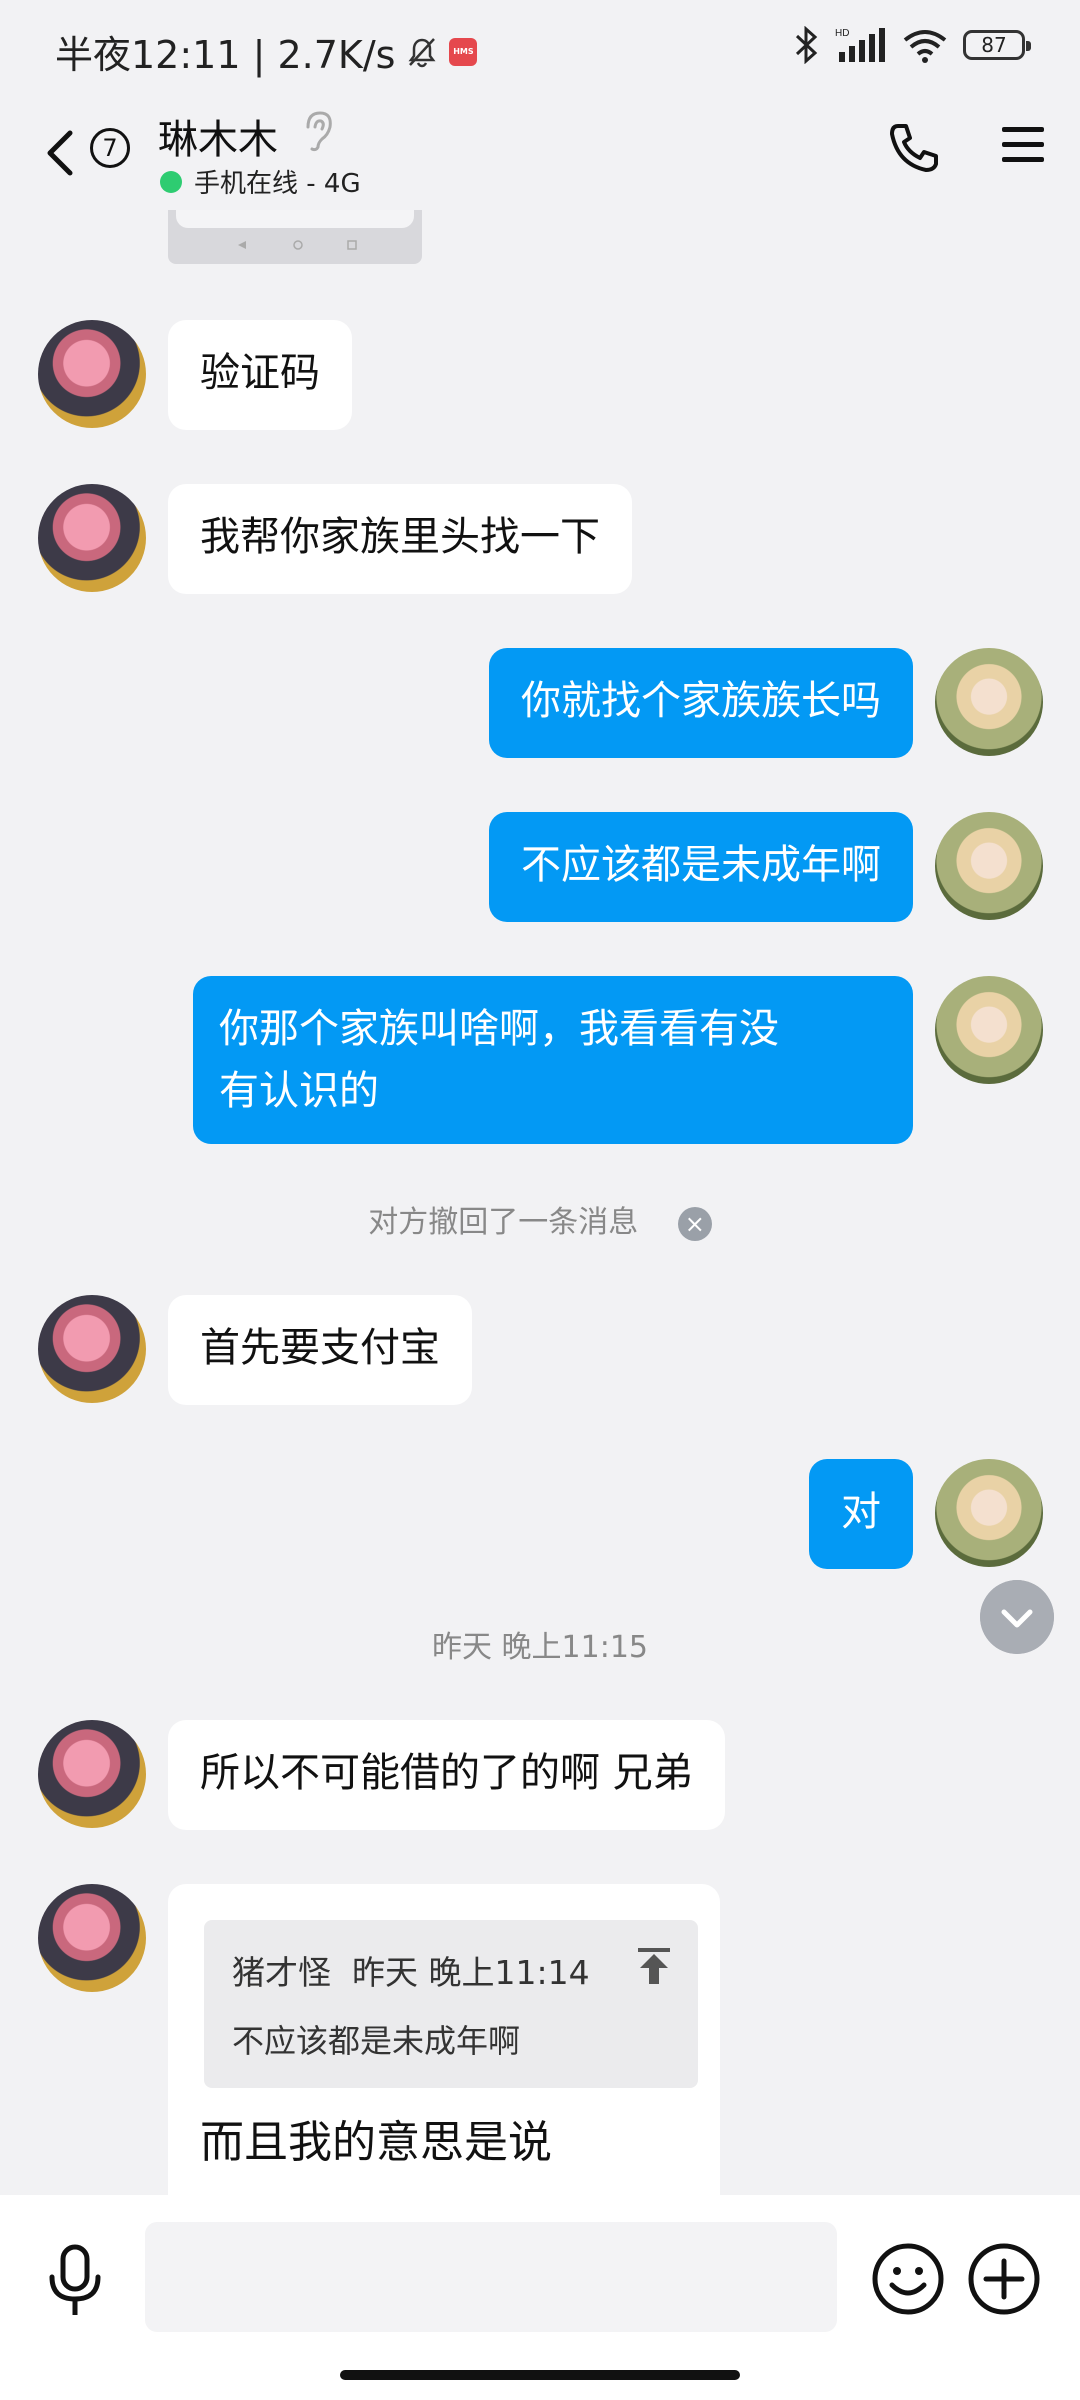  What do you see at coordinates (277, 184) in the screenshot?
I see `online-status-text: 手机在线 - 4G` at bounding box center [277, 184].